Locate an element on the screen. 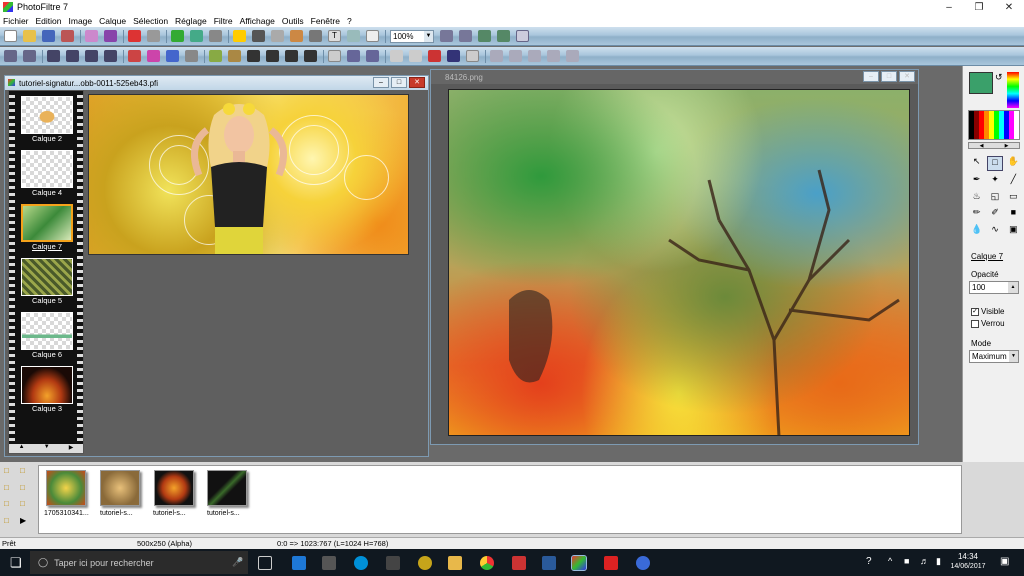 The width and height of the screenshot is (1024, 576). folder-browse-icon: □ is located at coordinates (11, 523).